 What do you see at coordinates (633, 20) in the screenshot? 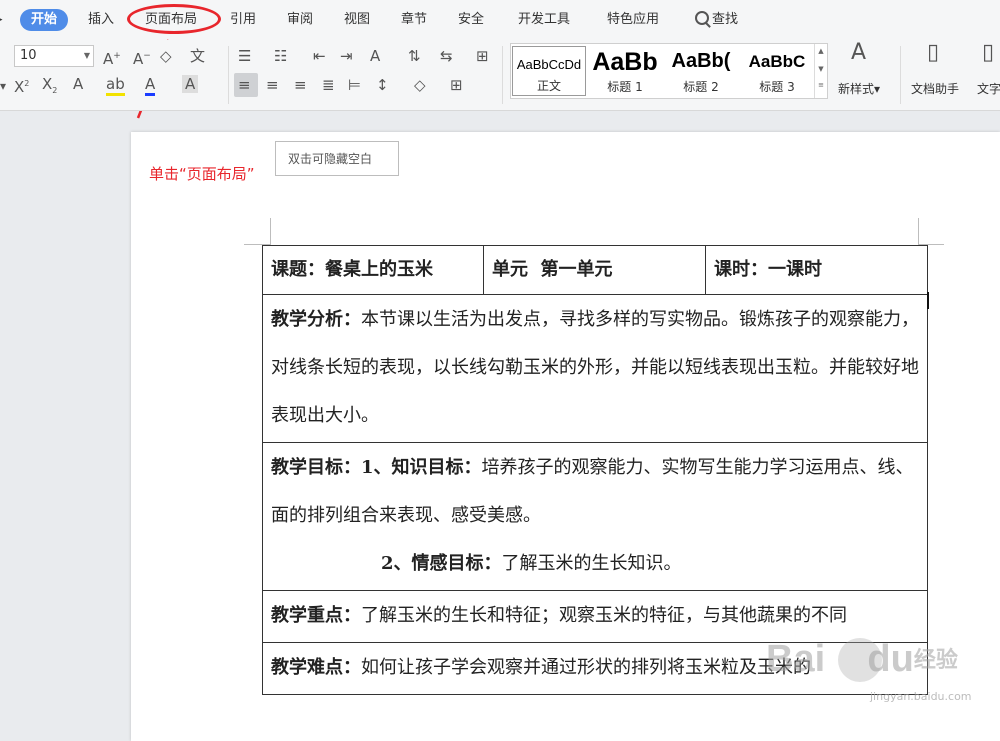
I see `tab-special-apps: 特色应用` at bounding box center [633, 20].